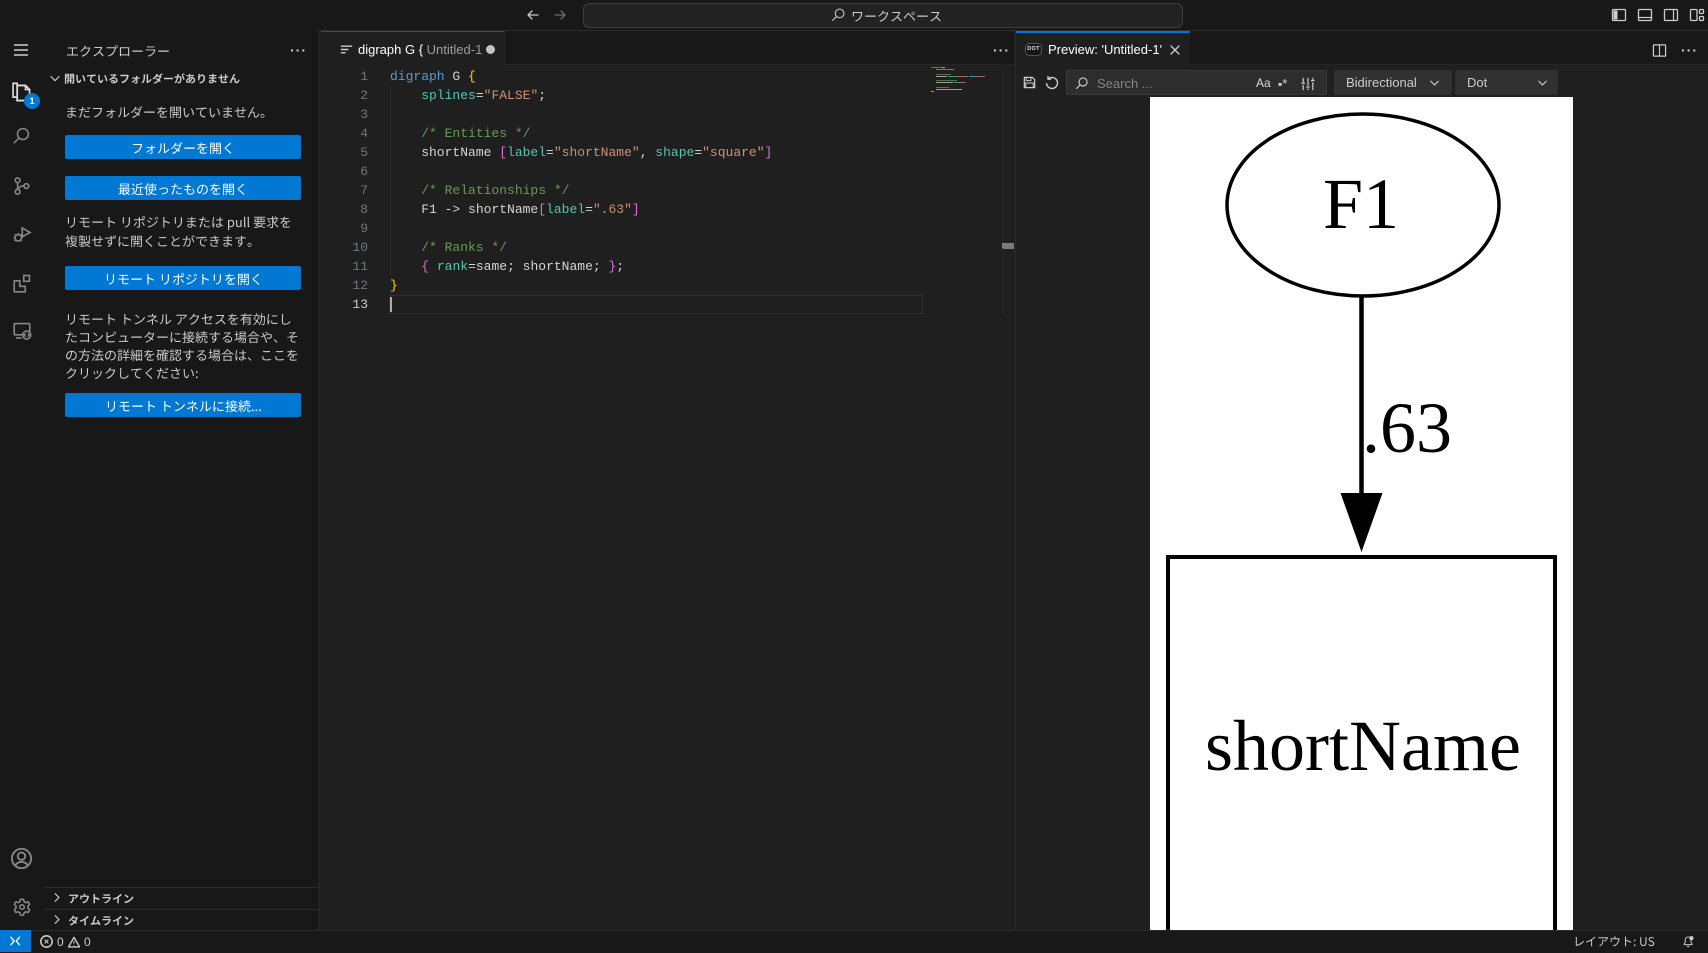 Image resolution: width=1708 pixels, height=953 pixels. I want to click on svg-text: F1, so click(1361, 204).